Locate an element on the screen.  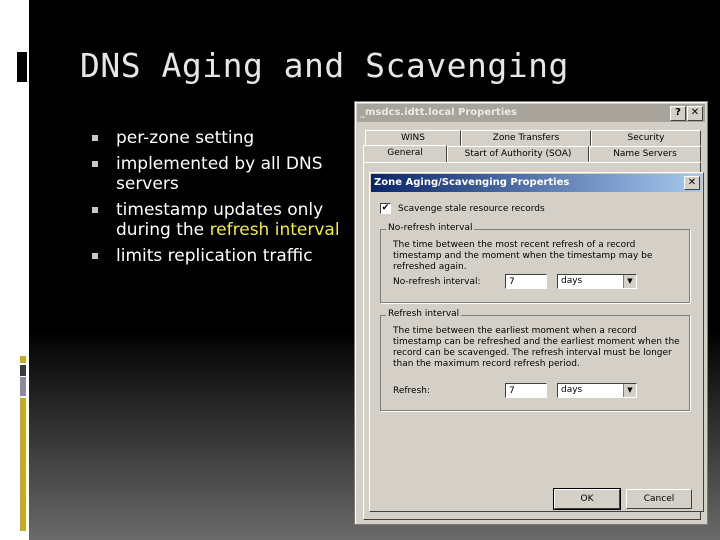
tab-start-of-authority: Start of Authority (SOA) is located at coordinates (518, 154).